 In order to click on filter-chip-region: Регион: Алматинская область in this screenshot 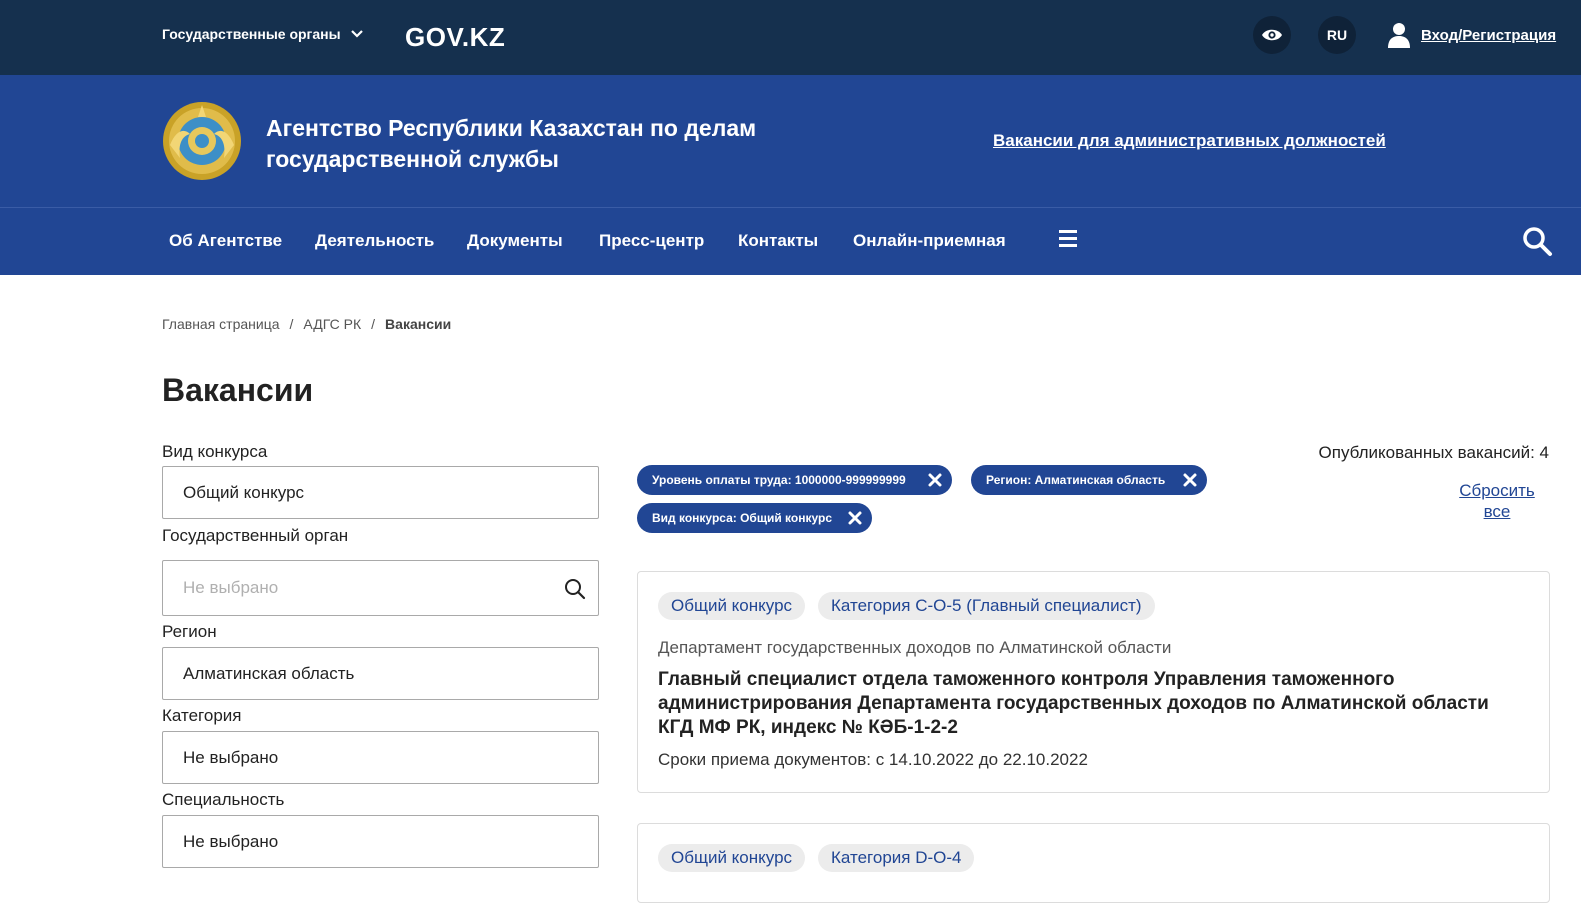, I will do `click(1089, 480)`.